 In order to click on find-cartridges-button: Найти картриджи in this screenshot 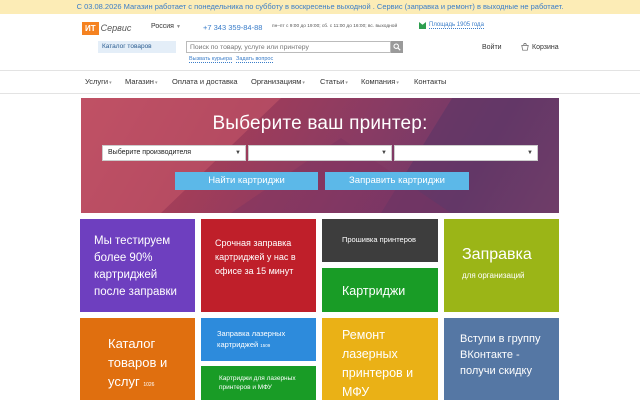, I will do `click(246, 181)`.